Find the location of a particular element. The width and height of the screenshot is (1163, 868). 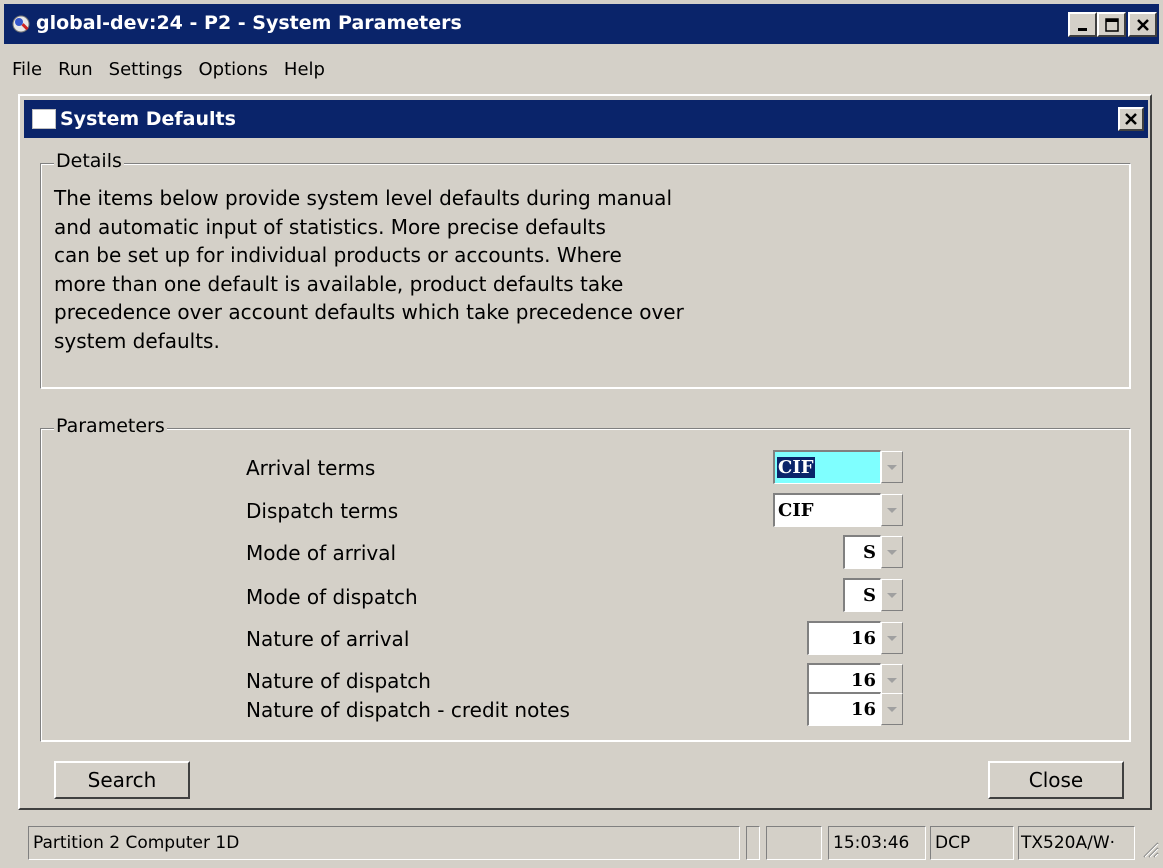

minimize-button is located at coordinates (1082, 24).